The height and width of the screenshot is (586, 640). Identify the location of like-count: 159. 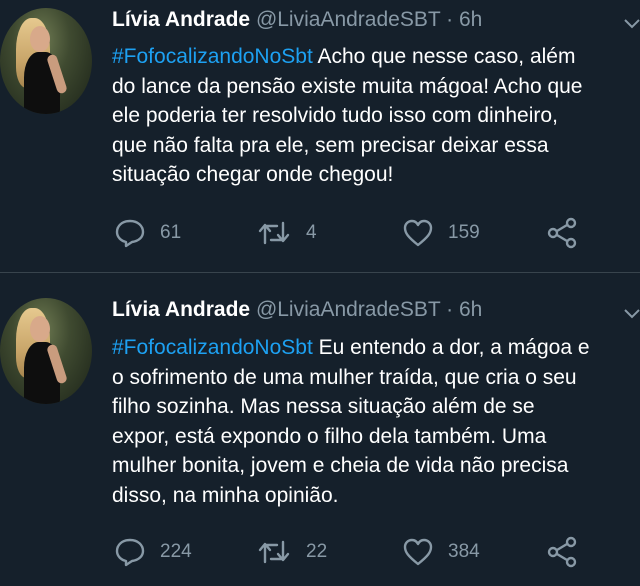
(464, 232).